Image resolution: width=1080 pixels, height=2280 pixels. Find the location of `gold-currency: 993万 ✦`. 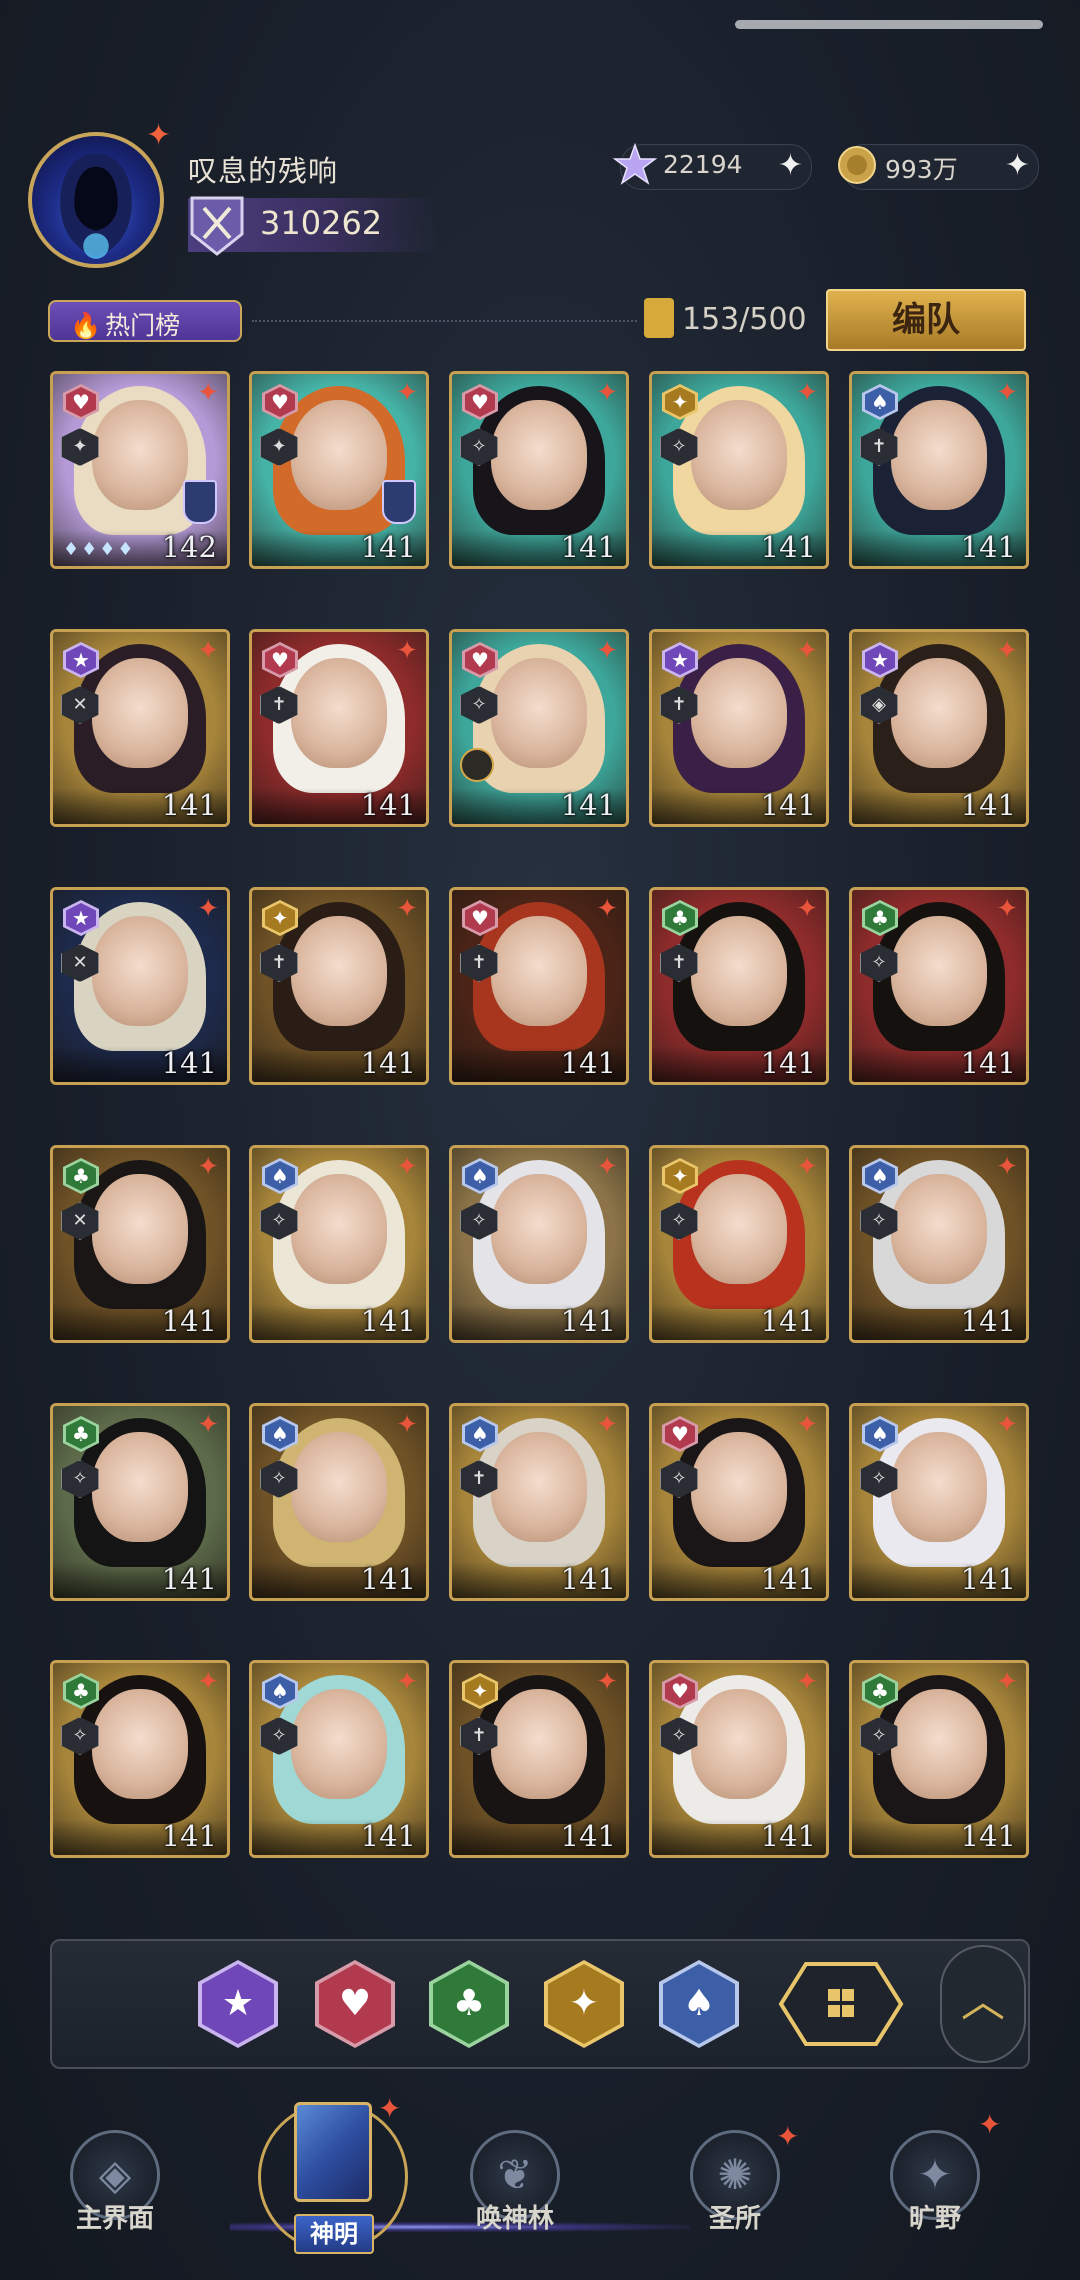

gold-currency: 993万 ✦ is located at coordinates (938, 167).